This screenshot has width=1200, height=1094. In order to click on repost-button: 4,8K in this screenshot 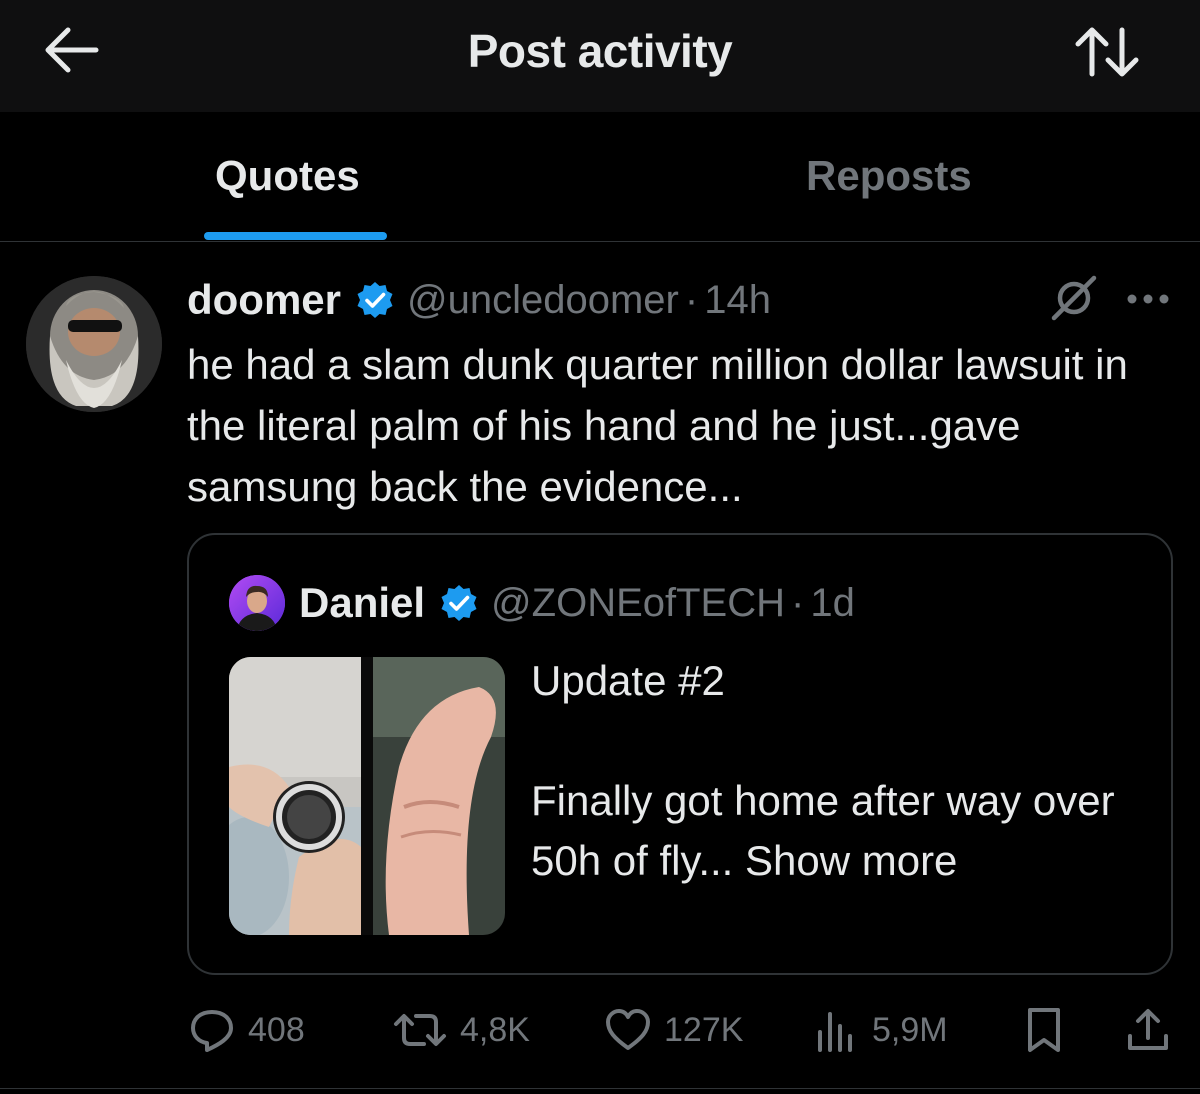, I will do `click(461, 1030)`.